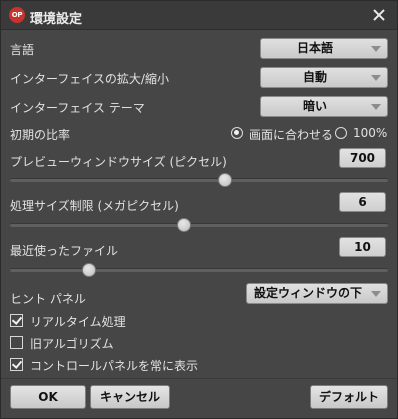 The image size is (398, 419). I want to click on recent-files-slider, so click(199, 270).